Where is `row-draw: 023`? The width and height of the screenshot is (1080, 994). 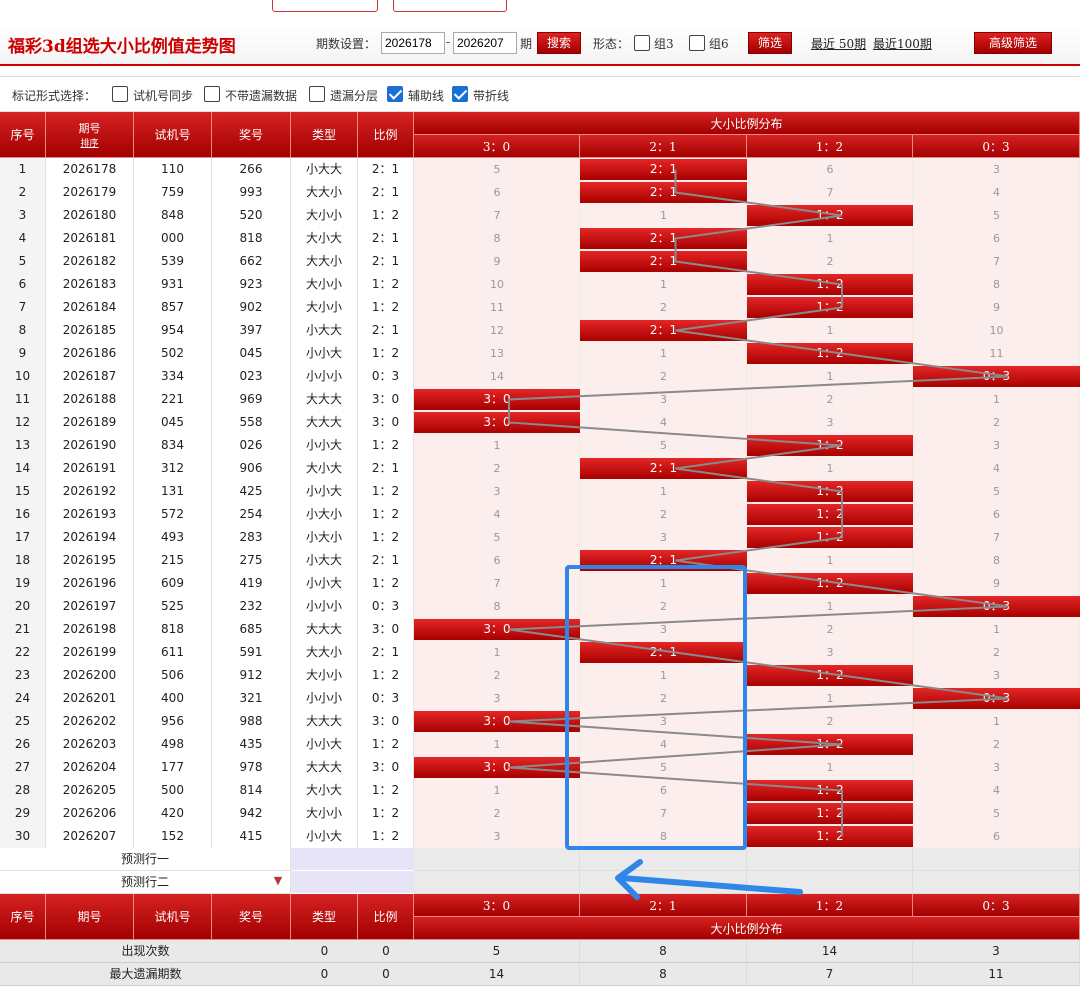
row-draw: 023 is located at coordinates (251, 376).